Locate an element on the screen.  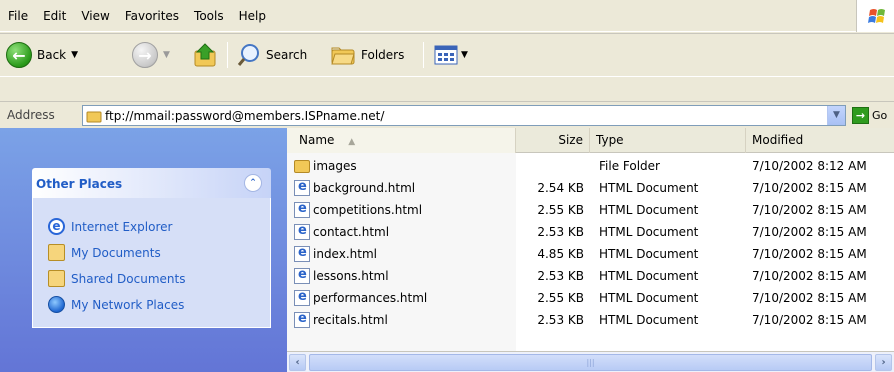
back-button: ← Back ▼ is located at coordinates (42, 55).